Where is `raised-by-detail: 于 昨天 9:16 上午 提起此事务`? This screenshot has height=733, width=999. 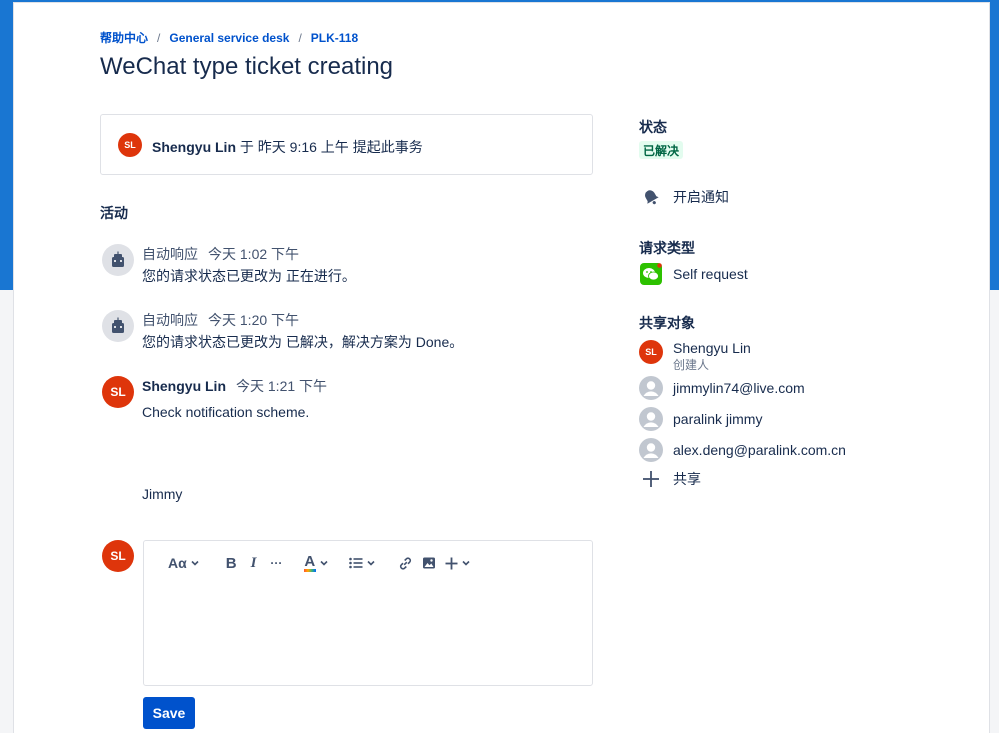 raised-by-detail: 于 昨天 9:16 上午 提起此事务 is located at coordinates (329, 147).